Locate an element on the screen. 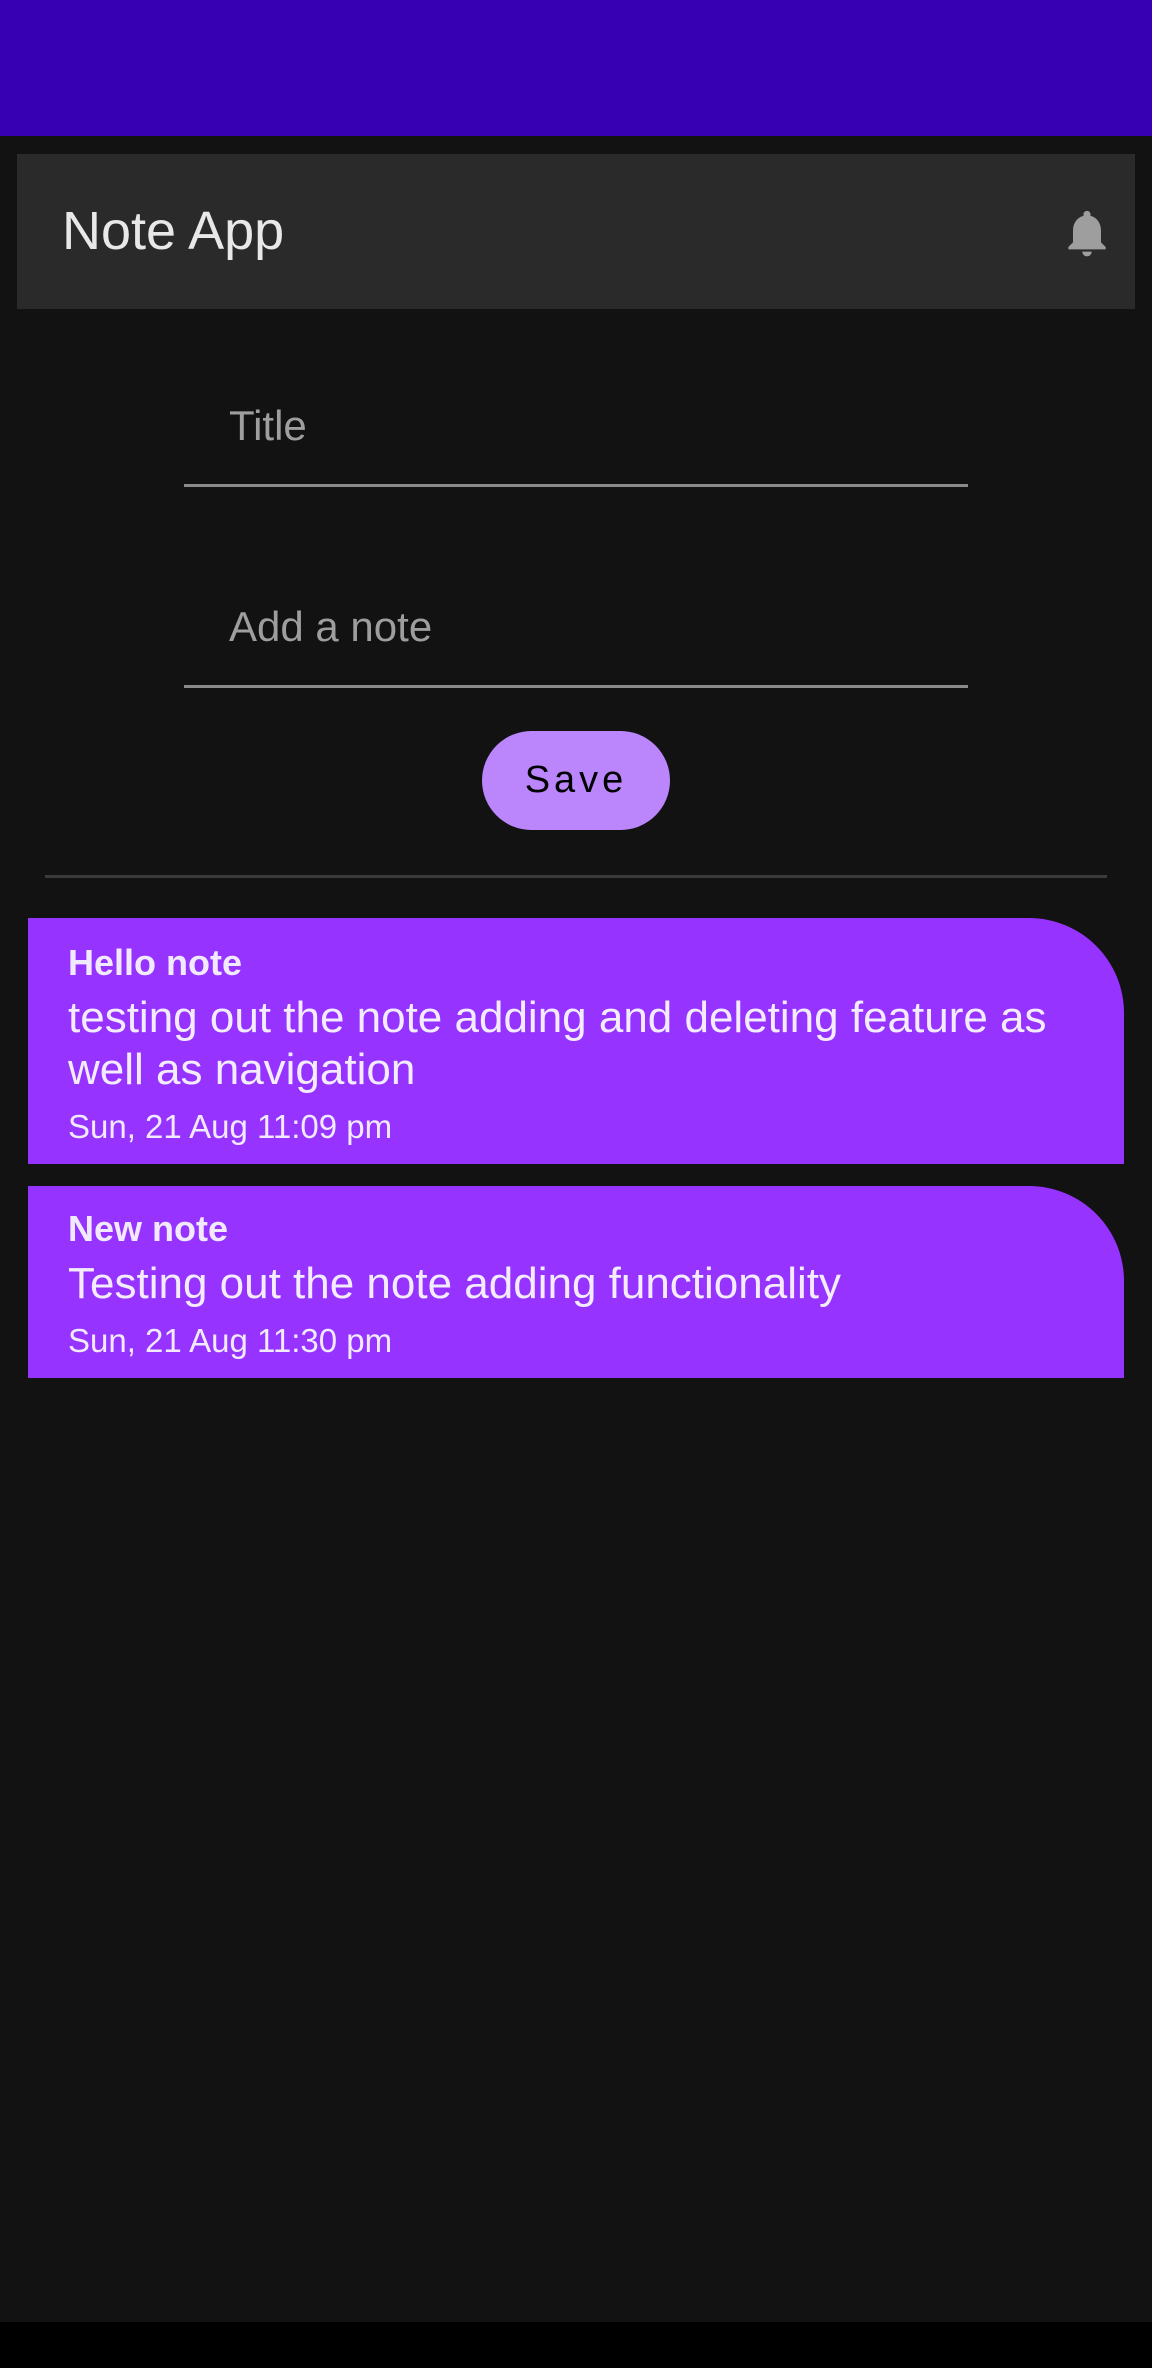 The height and width of the screenshot is (2368, 1152). app-bar: Note App is located at coordinates (576, 231).